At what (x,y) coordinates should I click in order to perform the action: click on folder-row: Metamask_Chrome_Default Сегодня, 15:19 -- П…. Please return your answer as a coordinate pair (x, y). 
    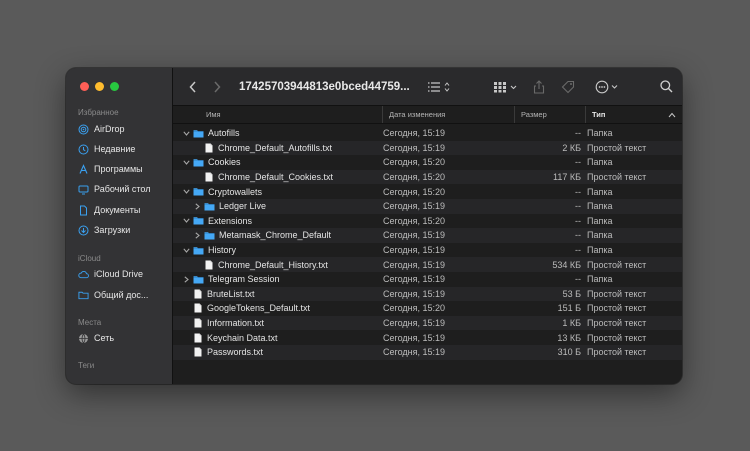
    Looking at the image, I should click on (427, 235).